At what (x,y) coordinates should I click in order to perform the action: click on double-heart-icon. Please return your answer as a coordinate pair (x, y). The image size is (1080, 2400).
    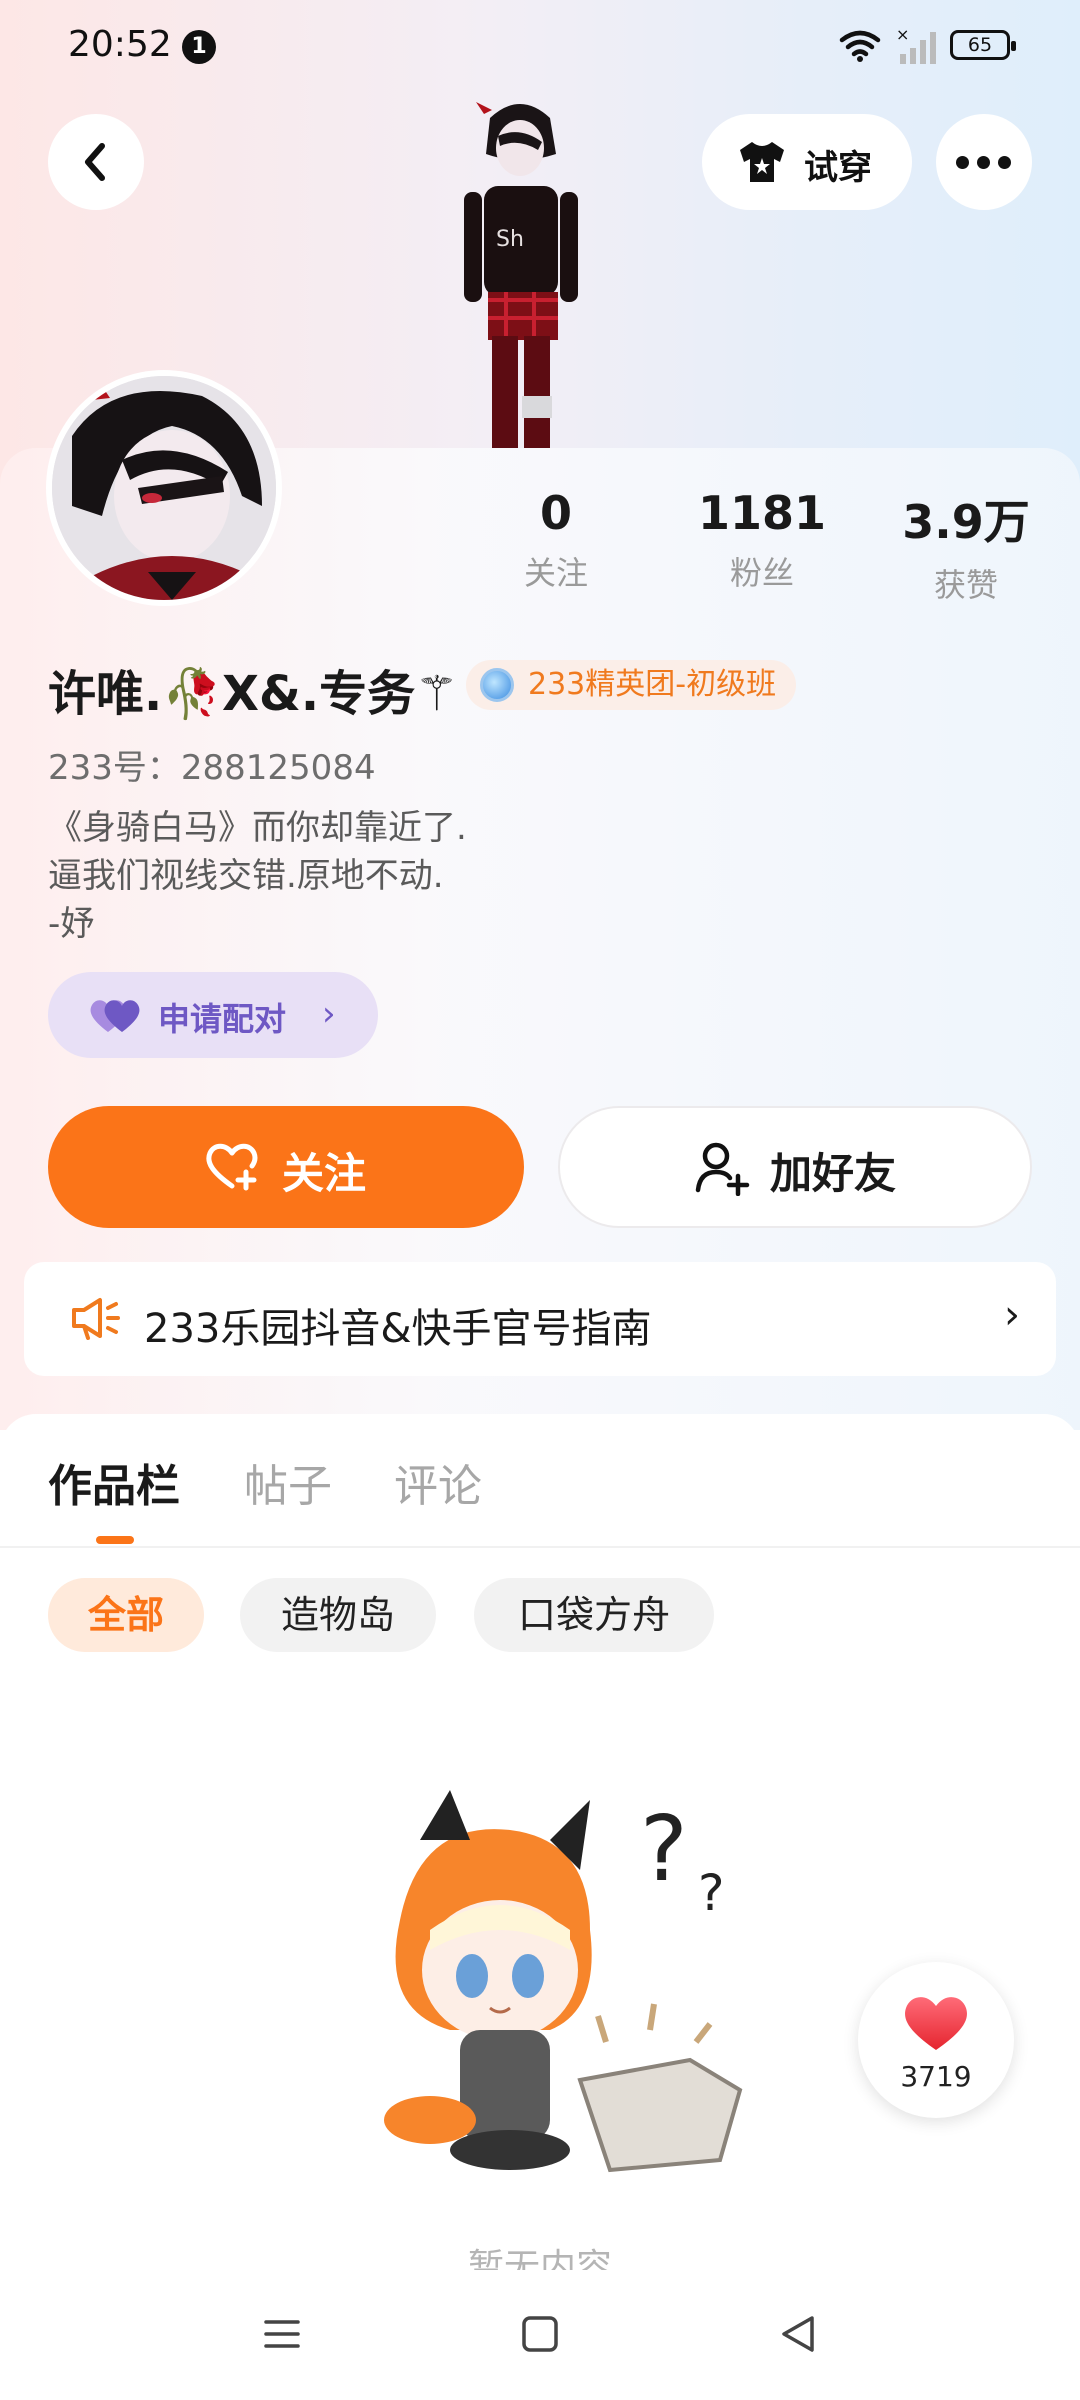
    Looking at the image, I should click on (115, 1016).